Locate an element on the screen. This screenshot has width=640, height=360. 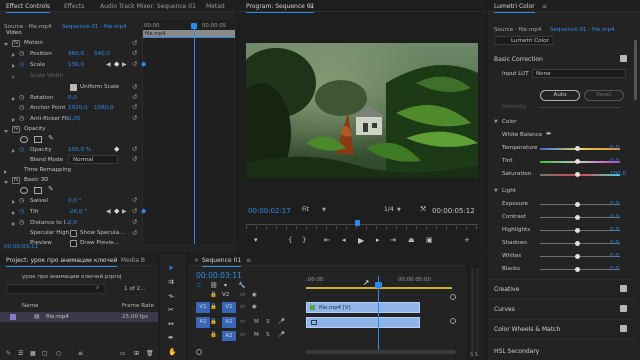
saturation-knob is located at coordinates (577, 174).